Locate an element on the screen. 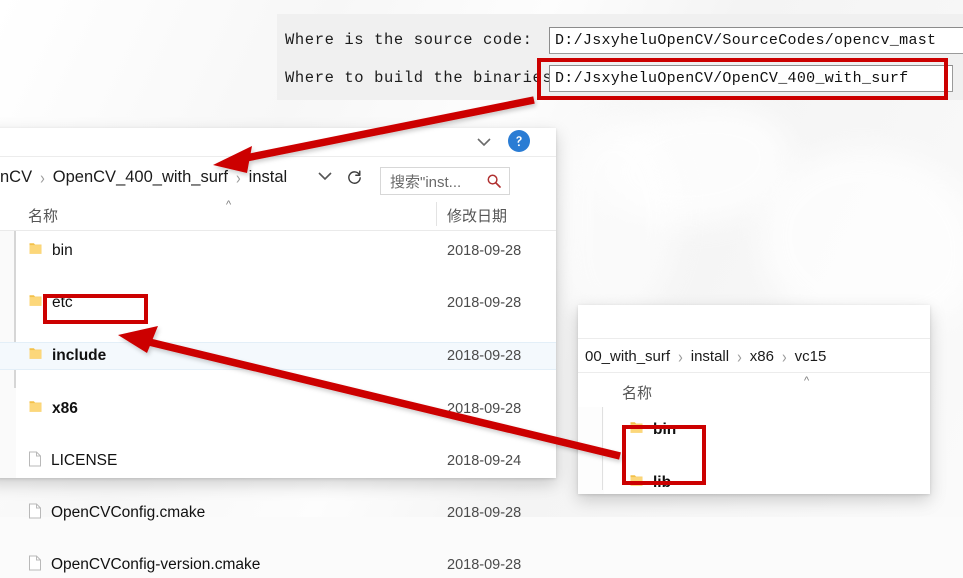  breadcrumb: nCV › OpenCV_400_with_surf › install is located at coordinates (144, 177).